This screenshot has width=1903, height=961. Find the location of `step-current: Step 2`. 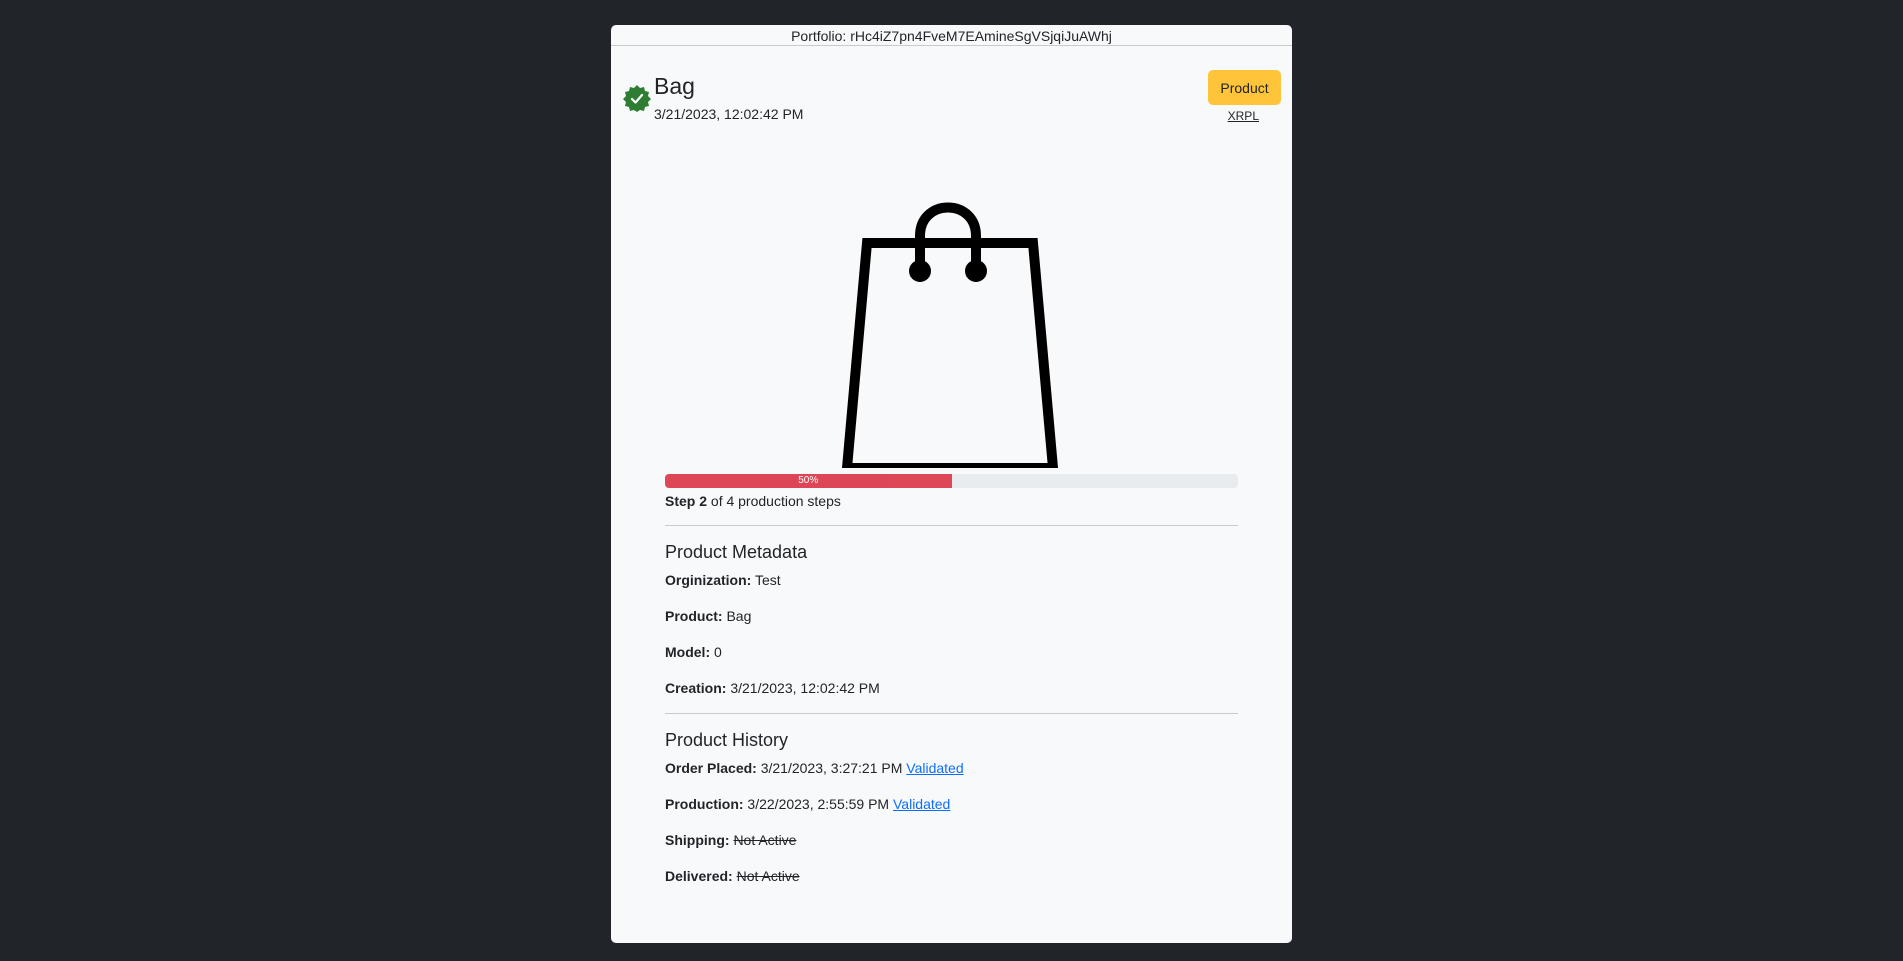

step-current: Step 2 is located at coordinates (686, 501).